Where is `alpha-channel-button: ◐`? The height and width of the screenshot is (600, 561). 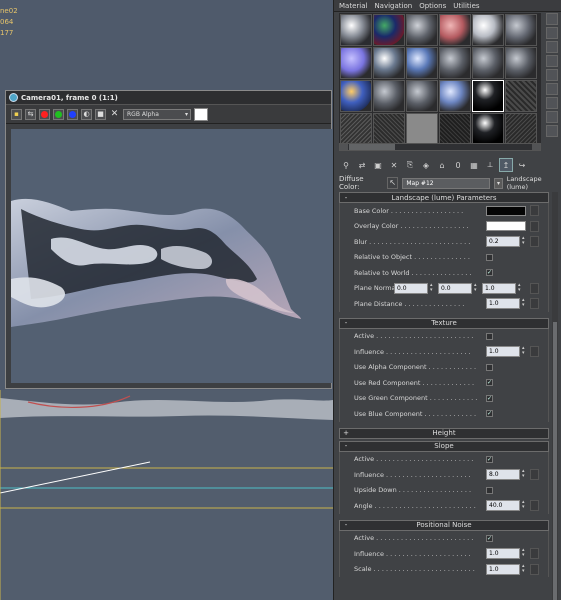
alpha-channel-button: ◐ is located at coordinates (86, 114).